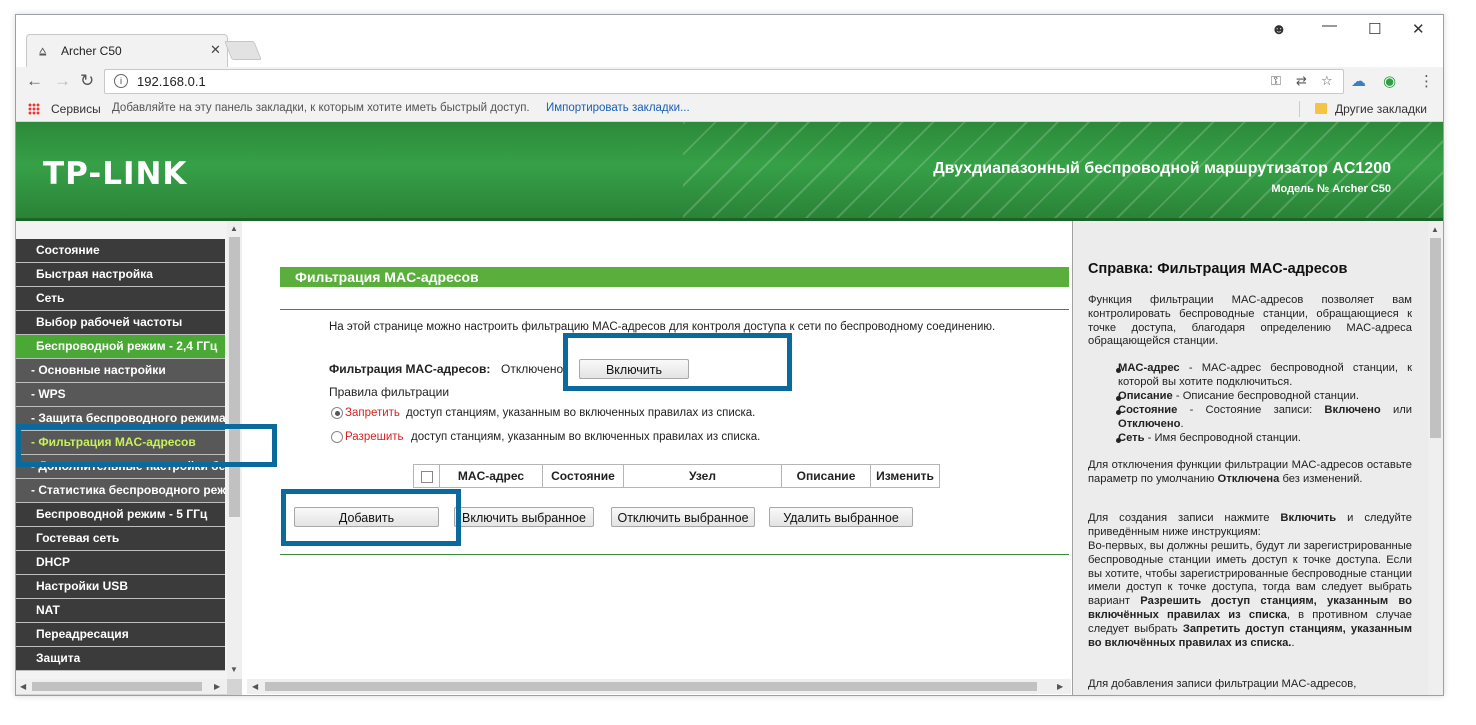 This screenshot has height=725, width=1476. I want to click on site-info-icon: i, so click(121, 81).